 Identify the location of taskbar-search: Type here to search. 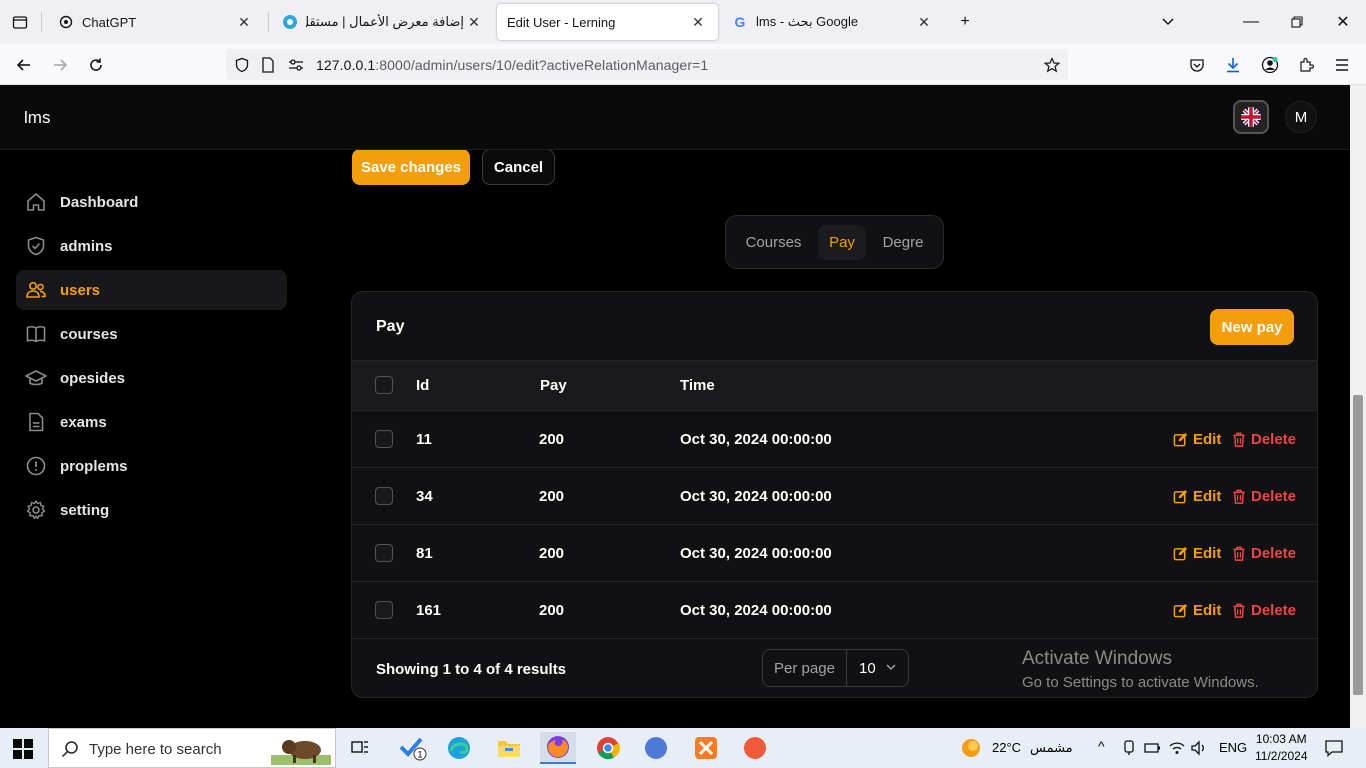
(192, 748).